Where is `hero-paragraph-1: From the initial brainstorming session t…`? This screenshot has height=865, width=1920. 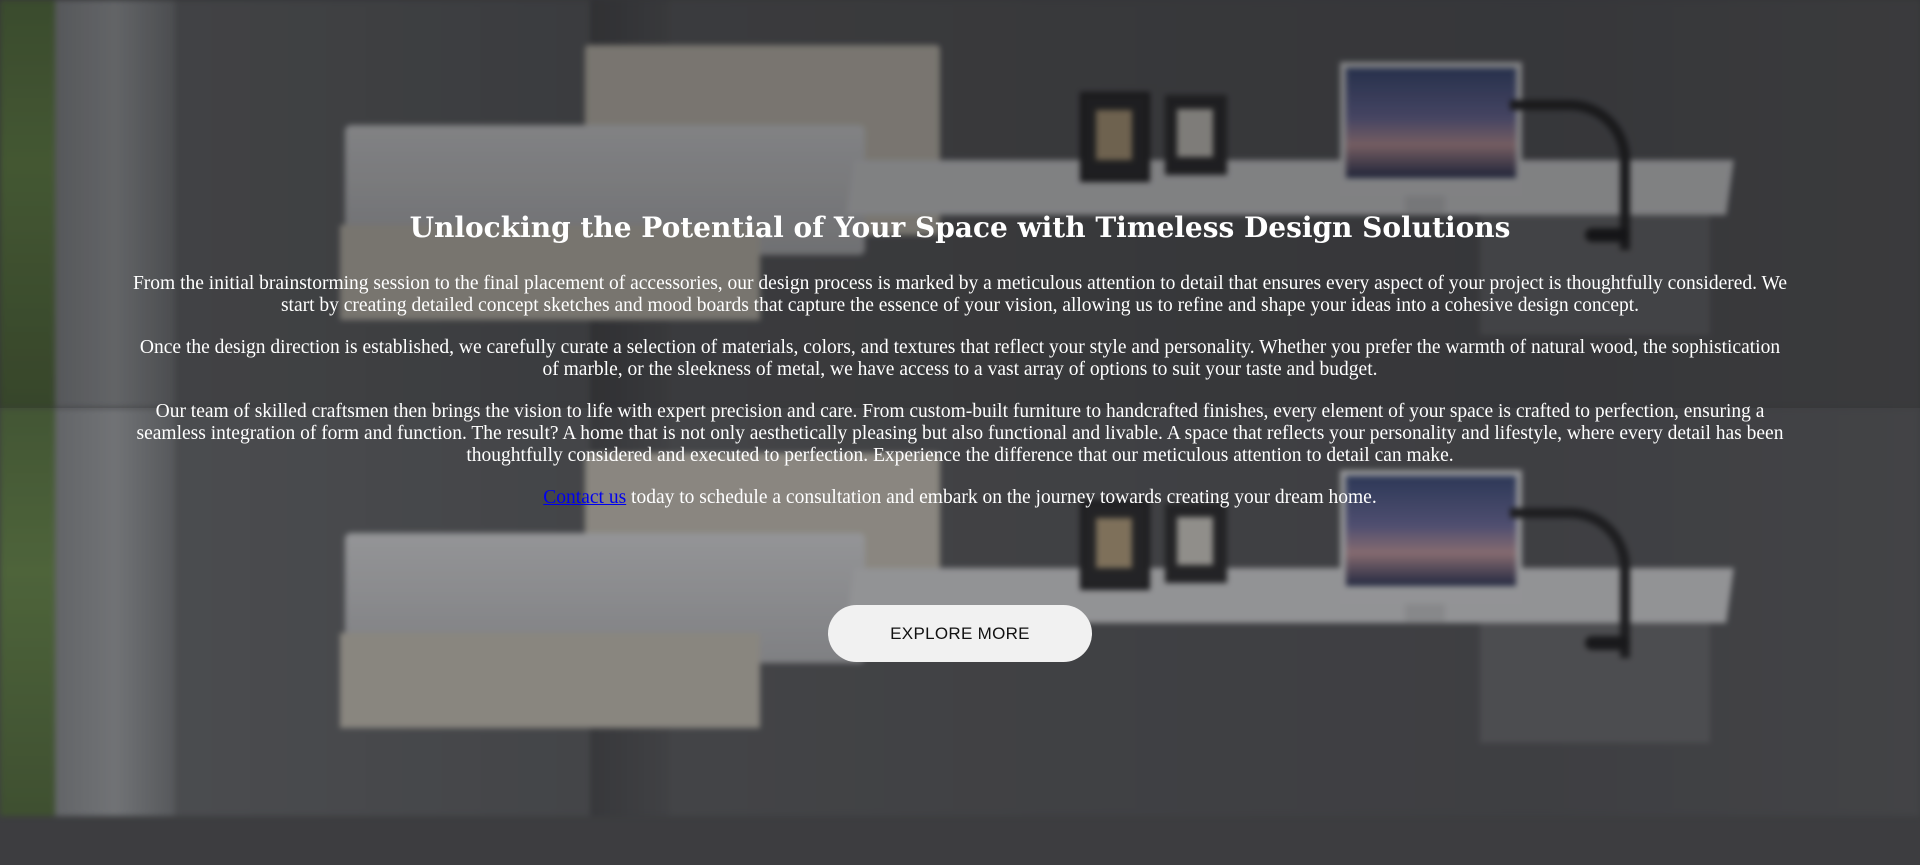
hero-paragraph-1: From the initial brainstorming session t… is located at coordinates (960, 294).